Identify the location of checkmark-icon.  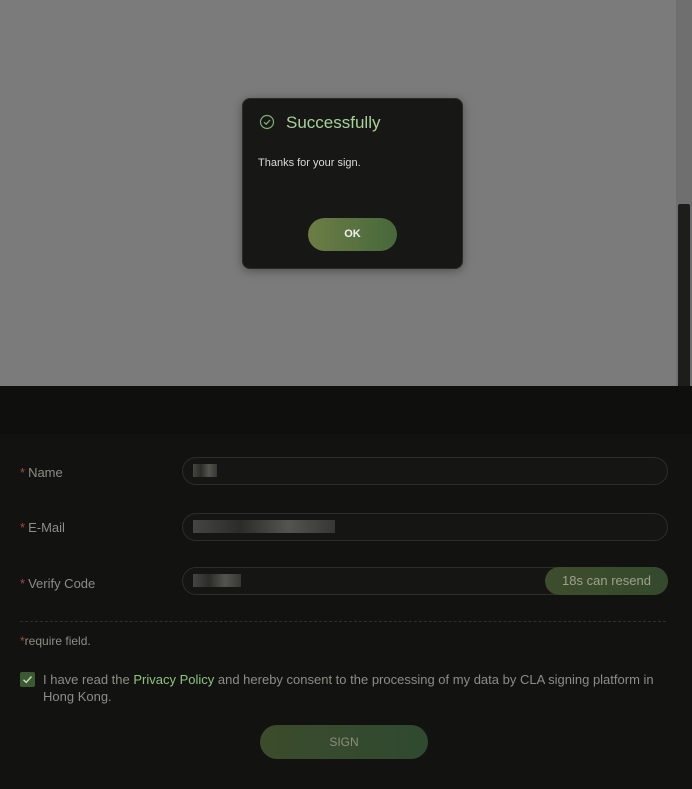
(28, 680).